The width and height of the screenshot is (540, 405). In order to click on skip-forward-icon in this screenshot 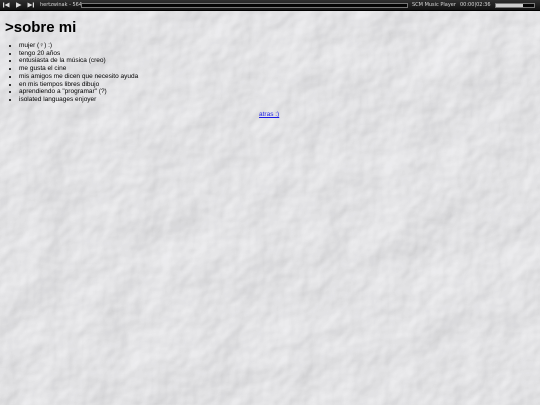, I will do `click(30, 5)`.